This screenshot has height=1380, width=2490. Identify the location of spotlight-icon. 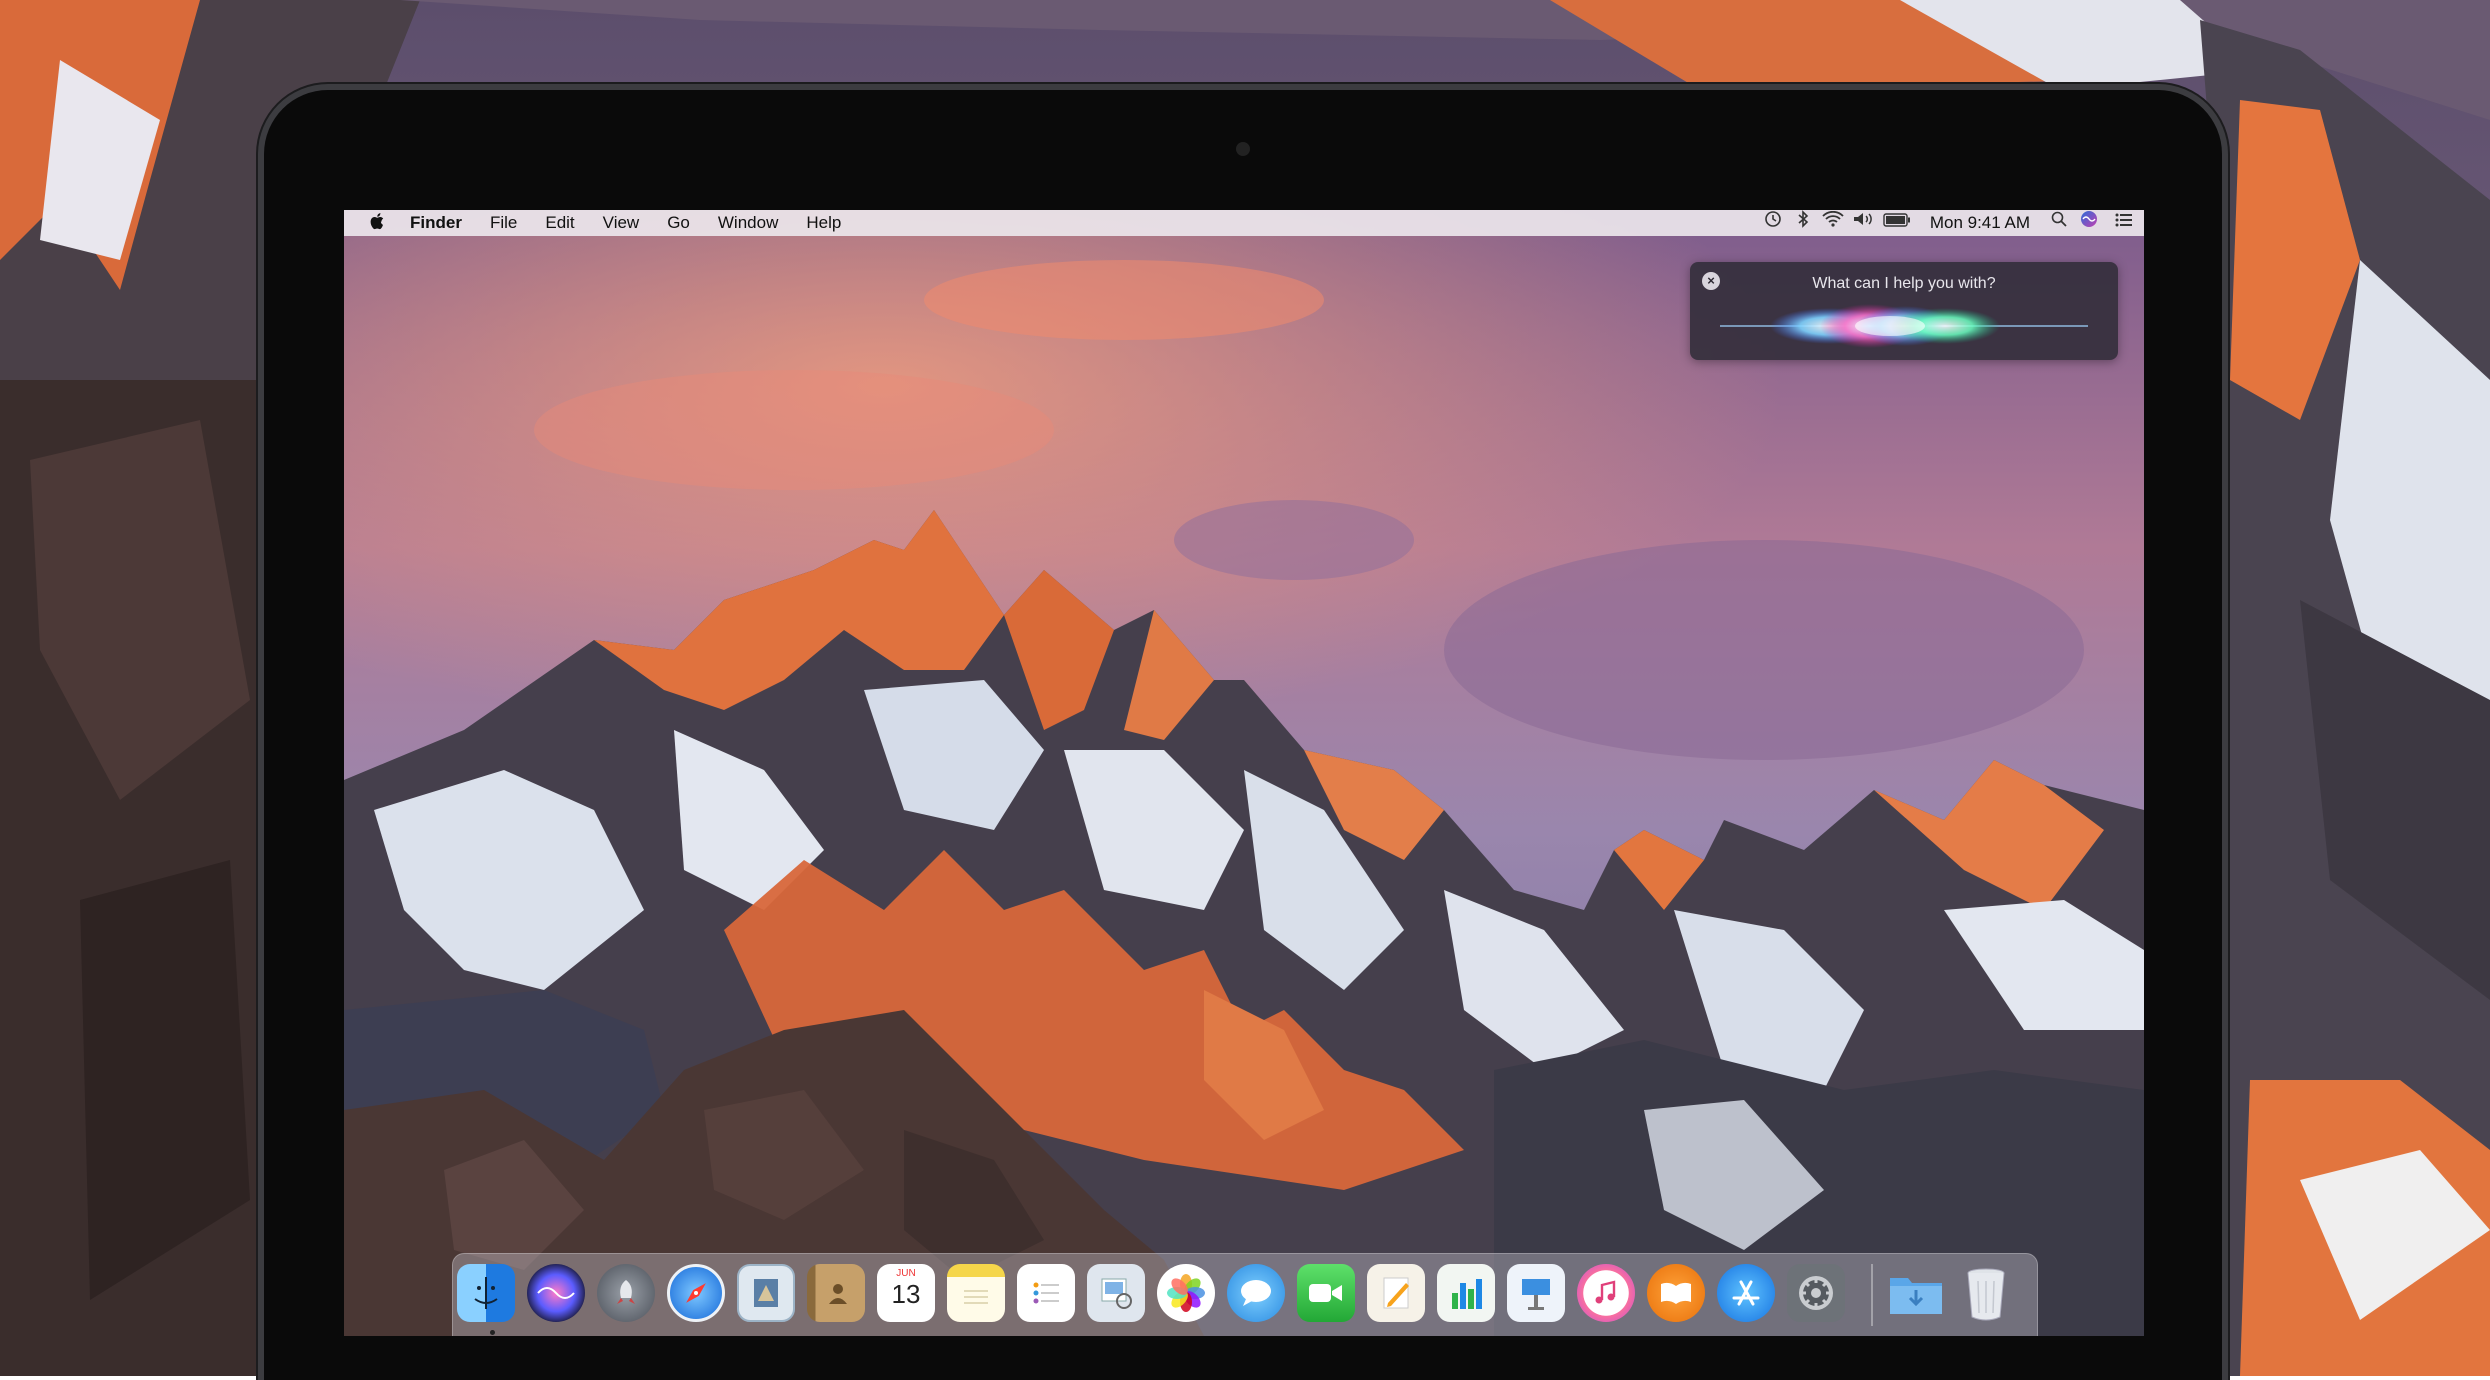
(2059, 223).